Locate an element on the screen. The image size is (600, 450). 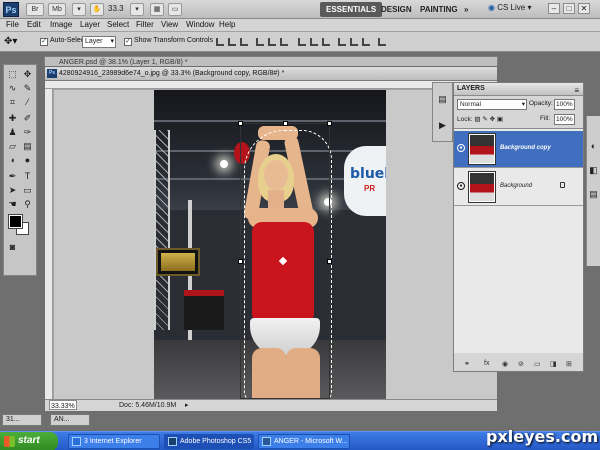
move-tool-preset-icon: ✥▾ is located at coordinates (10, 41).